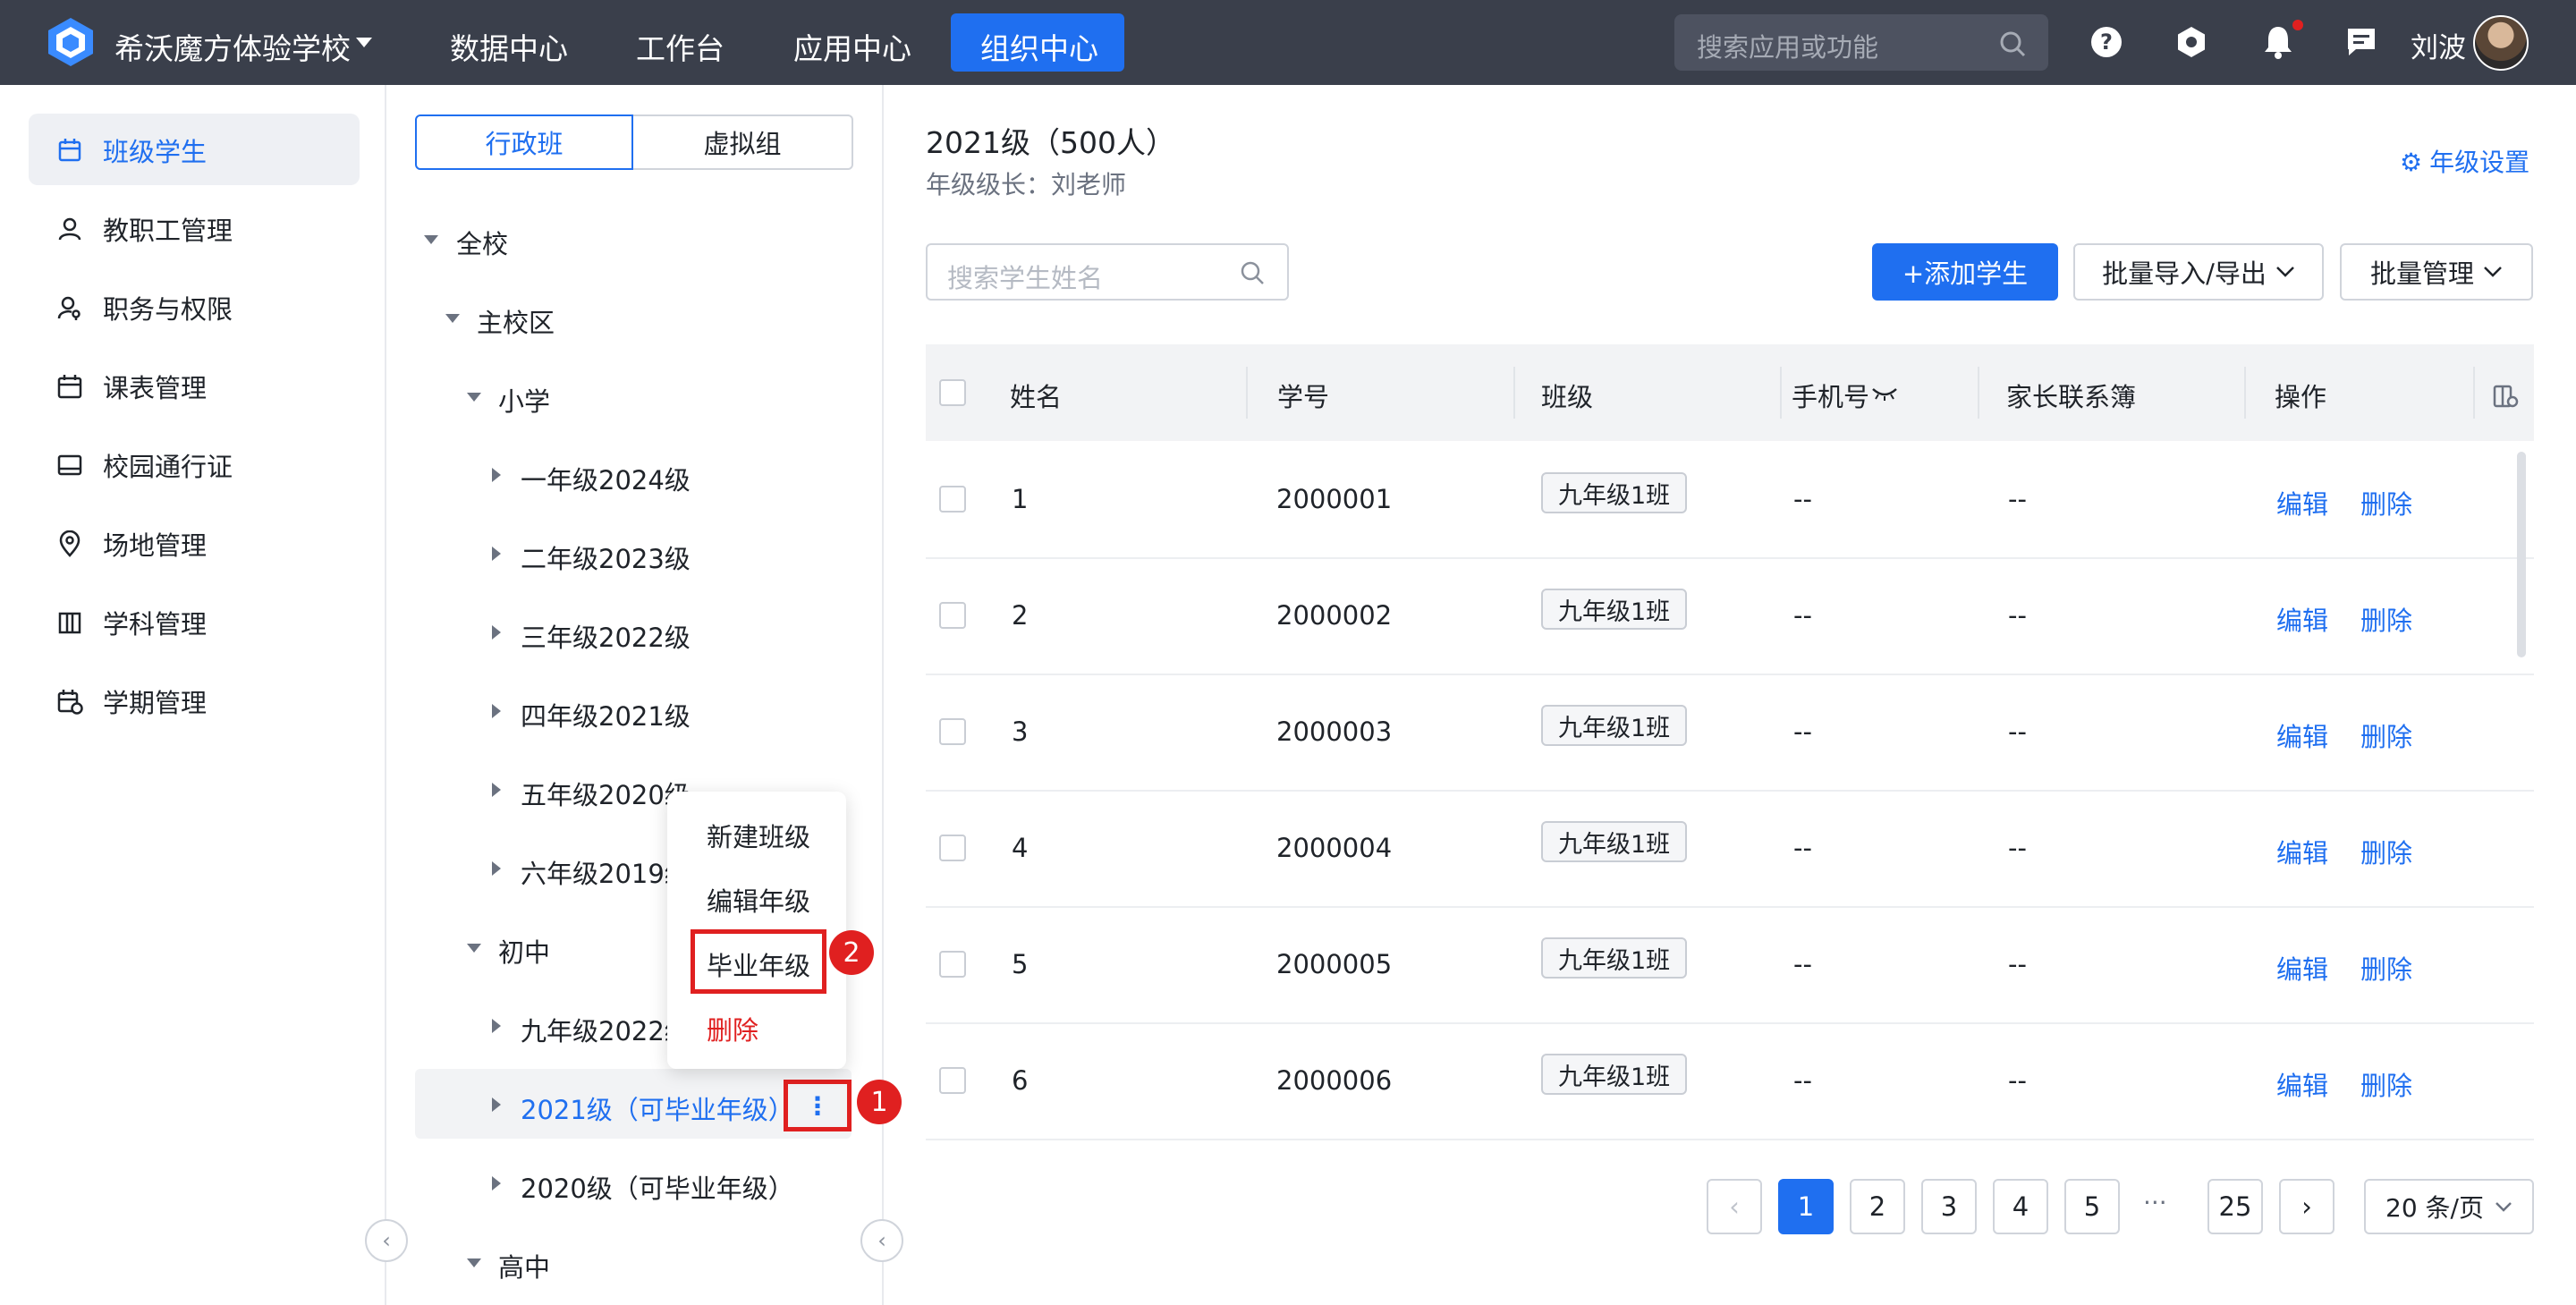  I want to click on nav-org-center: 组织中心, so click(1039, 46).